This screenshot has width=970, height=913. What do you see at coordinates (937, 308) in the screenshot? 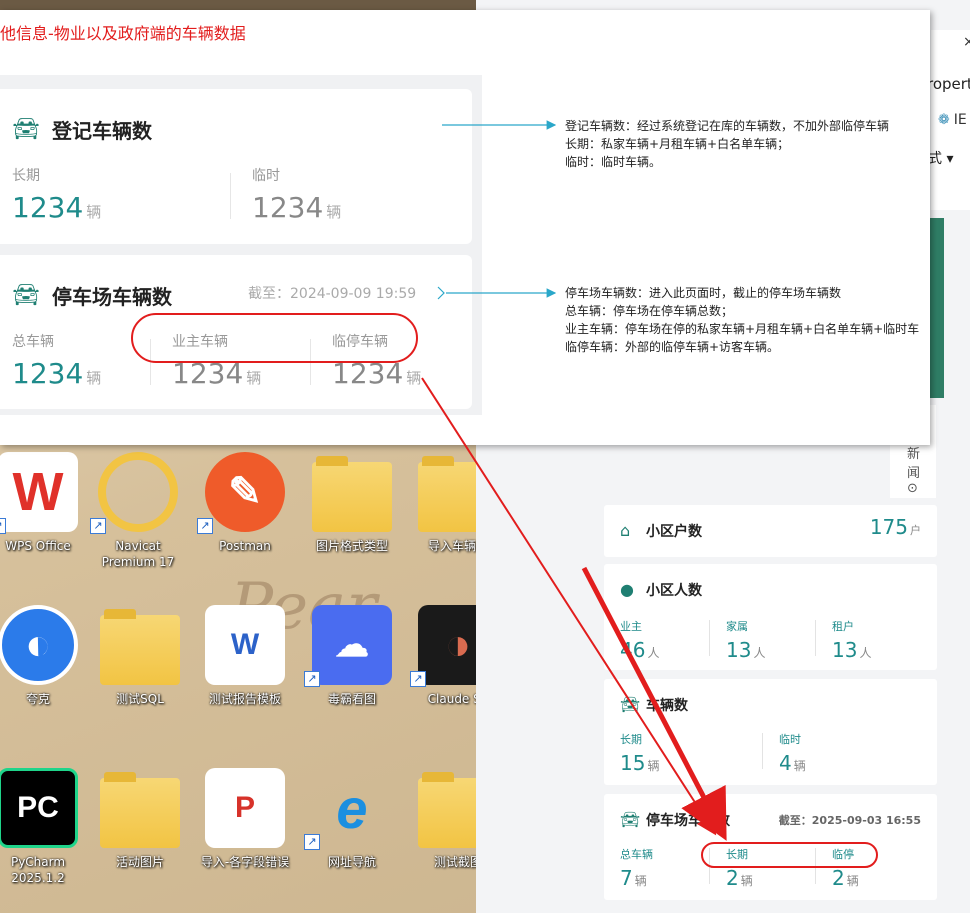
I see `green-banner` at bounding box center [937, 308].